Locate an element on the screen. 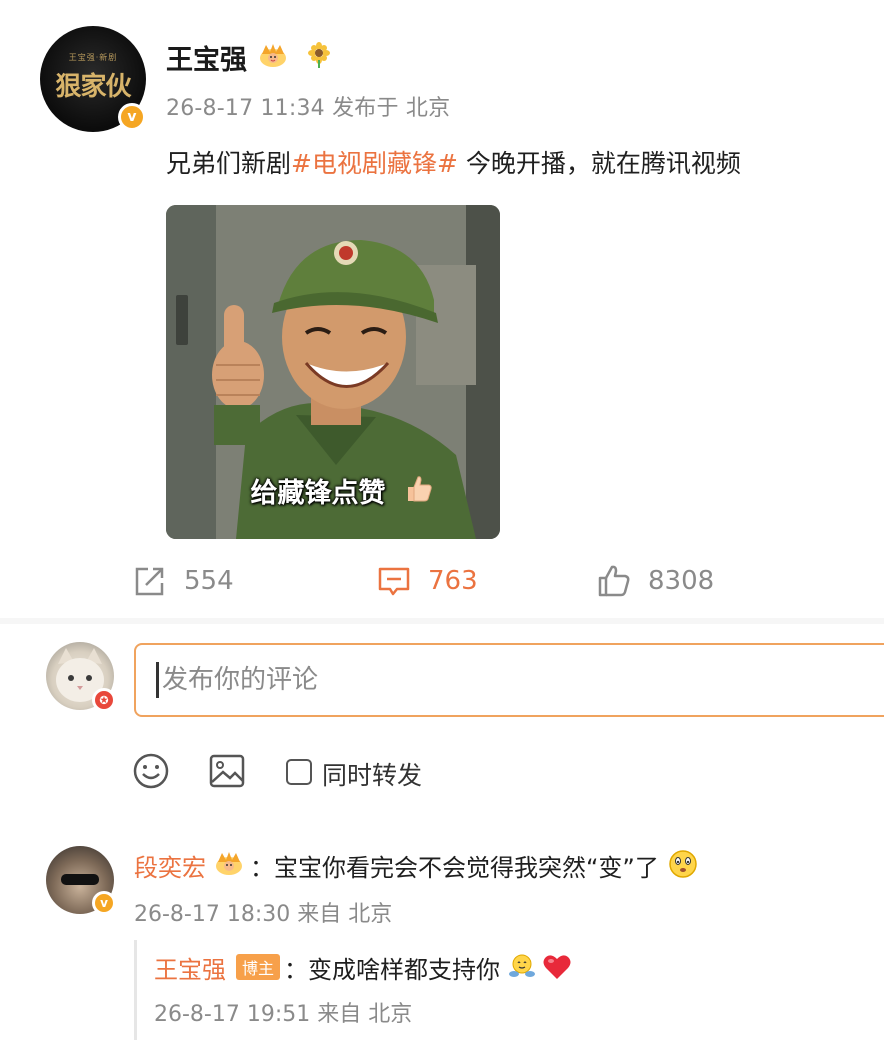  hug-emoji-icon is located at coordinates (522, 965).